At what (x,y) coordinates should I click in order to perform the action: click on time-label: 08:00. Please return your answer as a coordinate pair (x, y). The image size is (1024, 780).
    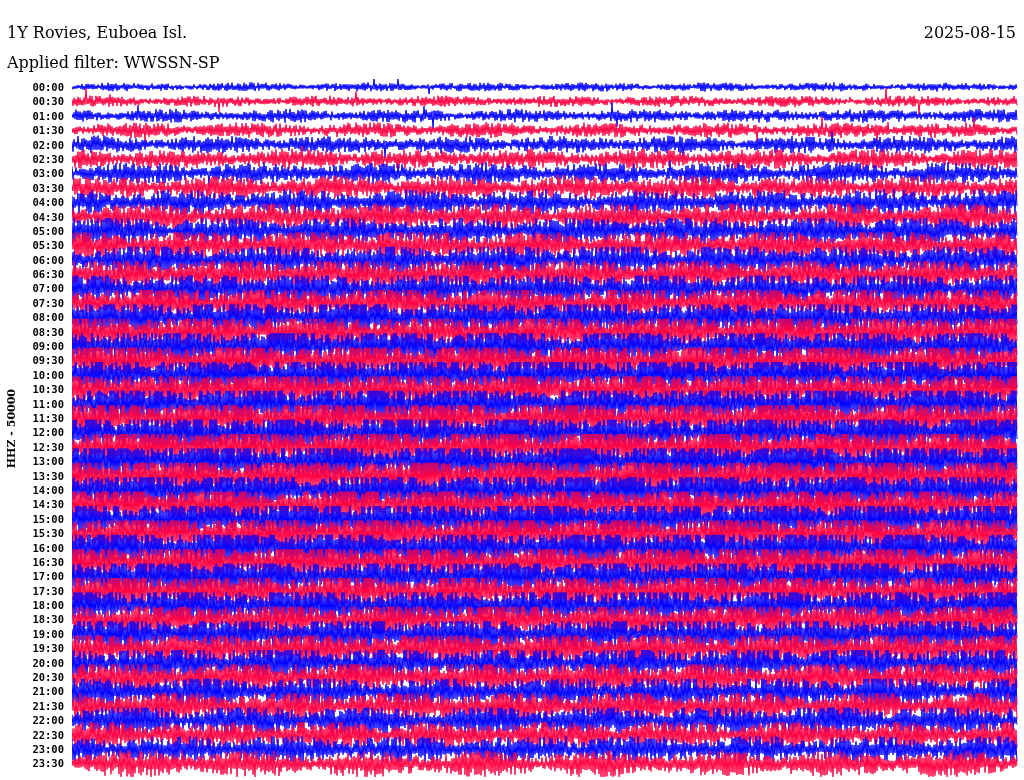
    Looking at the image, I should click on (47, 317).